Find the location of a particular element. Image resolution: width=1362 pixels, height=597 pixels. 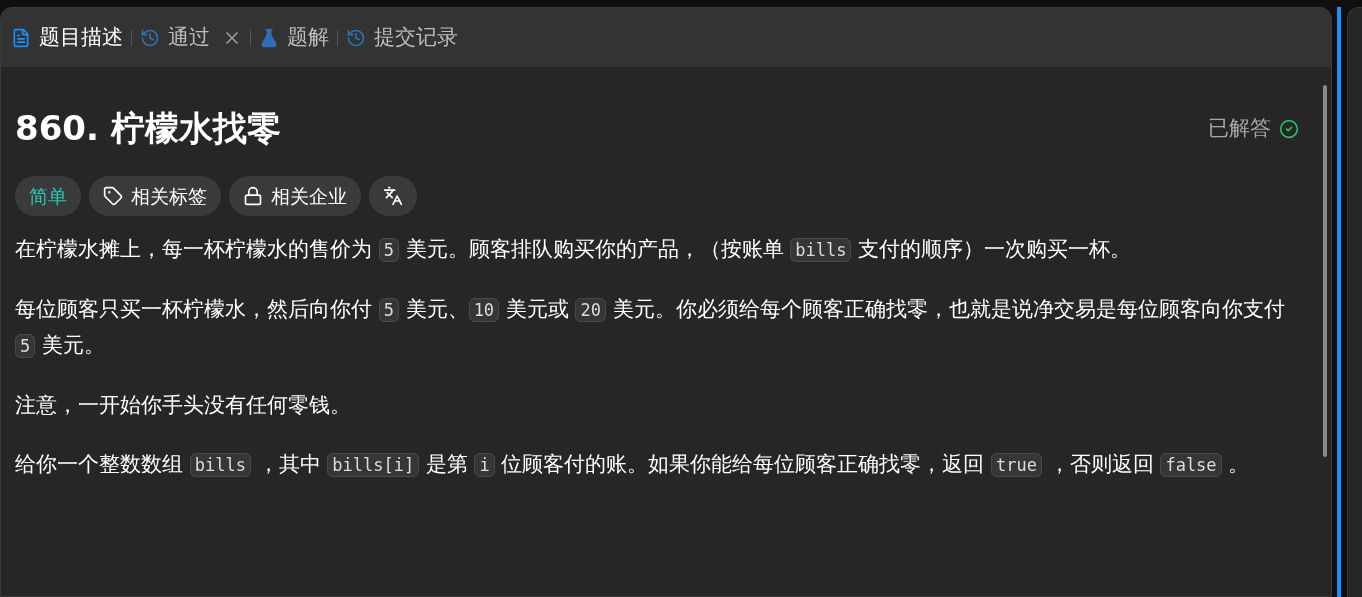

tag-icon is located at coordinates (113, 196).